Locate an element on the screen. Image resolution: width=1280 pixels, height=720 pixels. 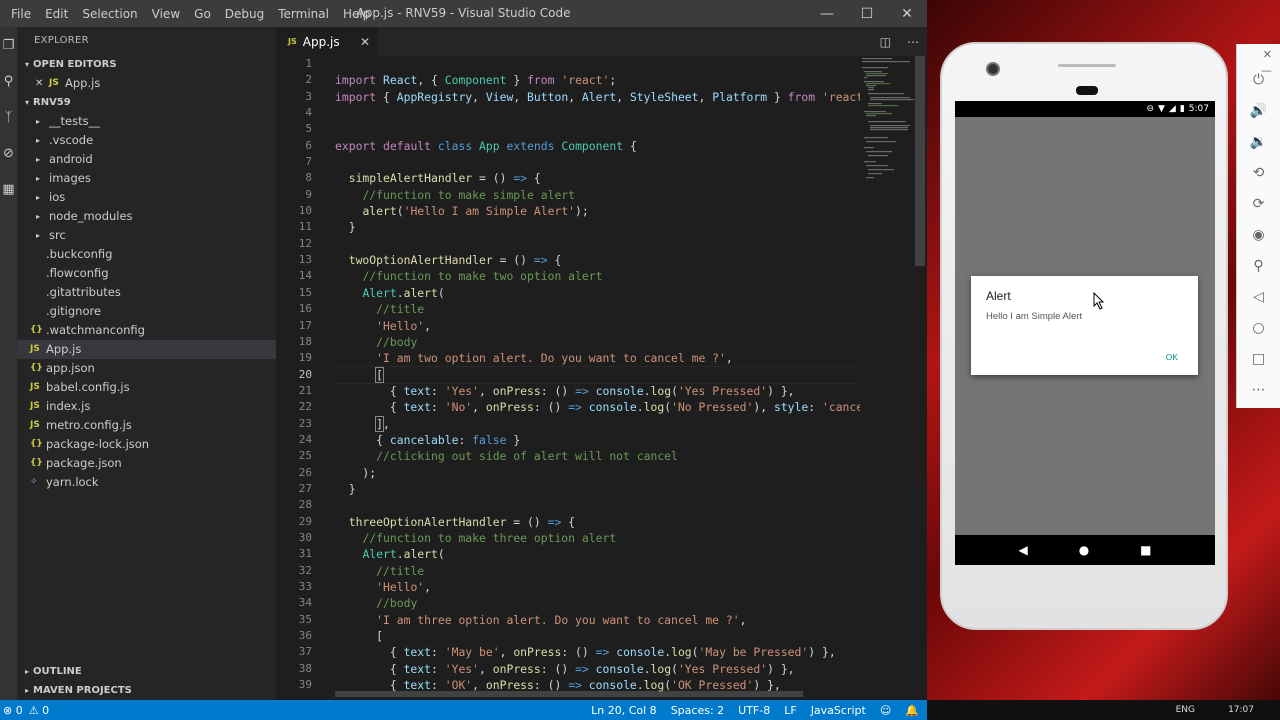
files-icon: ❐ is located at coordinates (8, 45).